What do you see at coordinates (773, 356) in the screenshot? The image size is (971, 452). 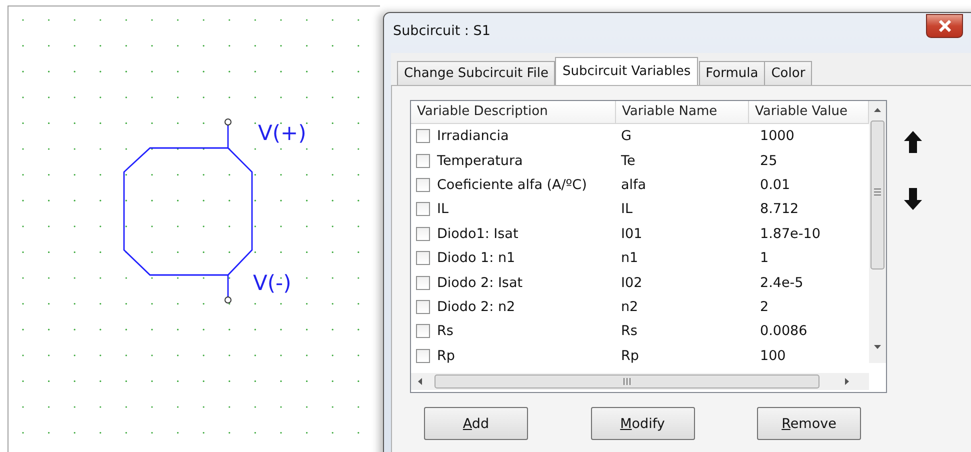 I see `table-cell: 100` at bounding box center [773, 356].